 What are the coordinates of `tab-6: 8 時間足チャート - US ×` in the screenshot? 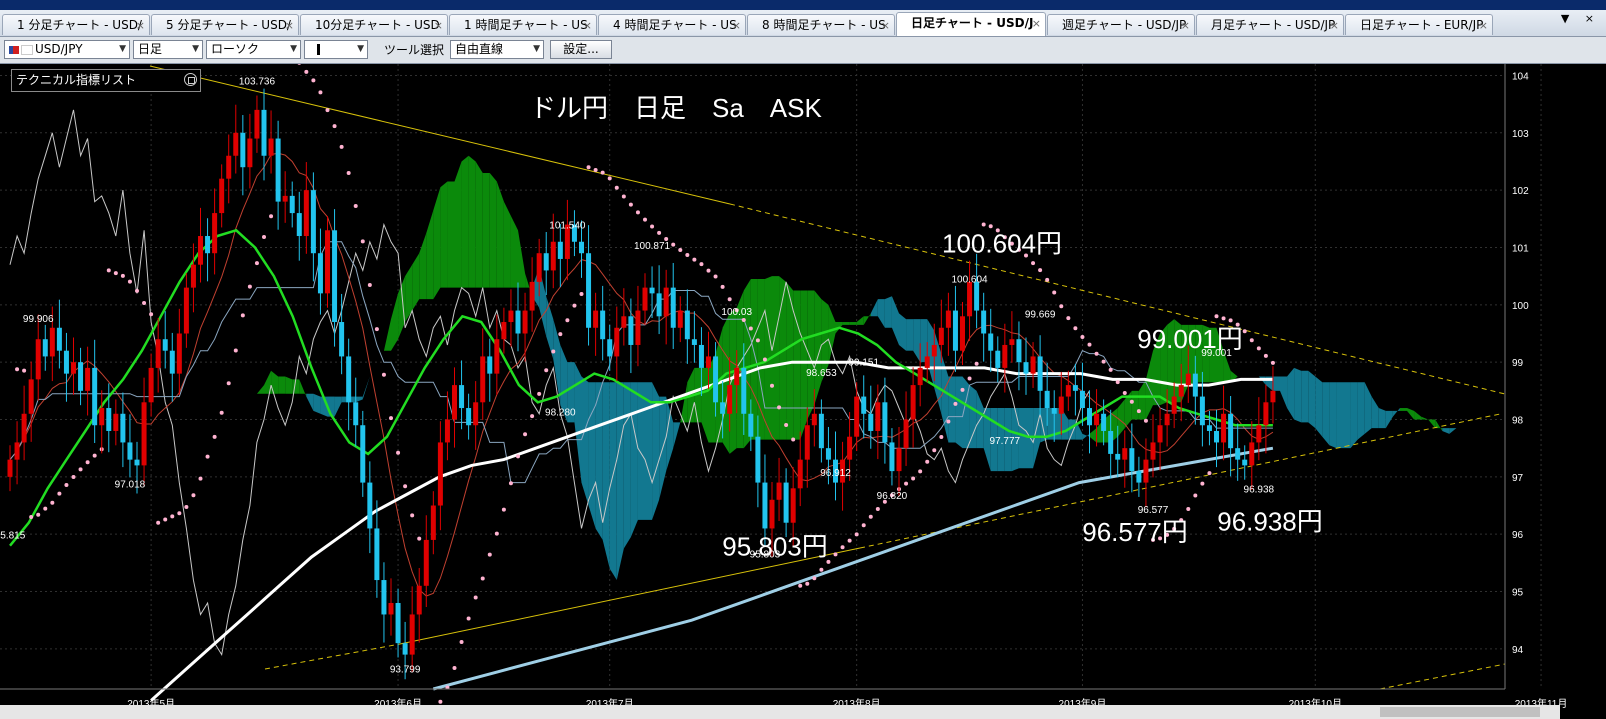 It's located at (821, 24).